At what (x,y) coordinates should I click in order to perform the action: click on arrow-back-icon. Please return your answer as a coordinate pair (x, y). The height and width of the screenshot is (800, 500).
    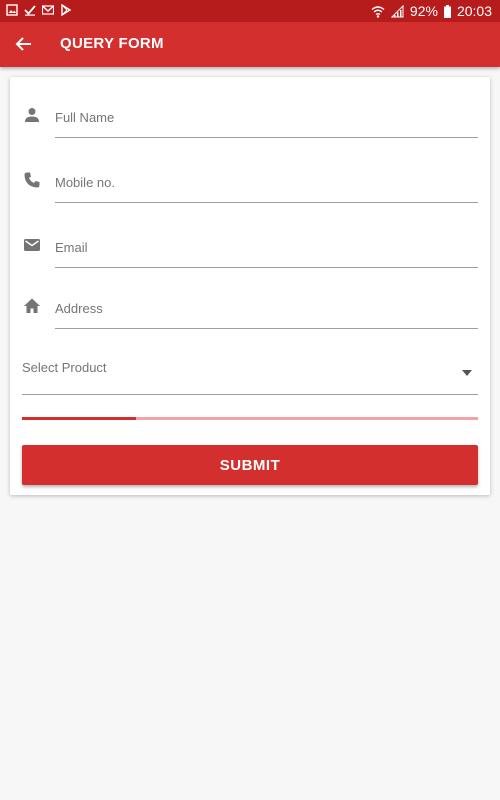
    Looking at the image, I should click on (24, 44).